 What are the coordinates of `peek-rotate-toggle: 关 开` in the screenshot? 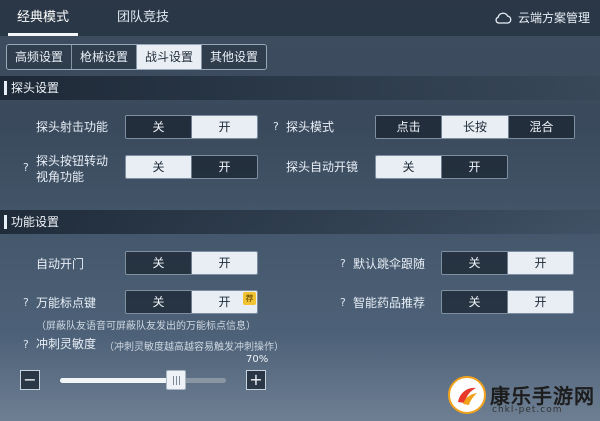 It's located at (191, 167).